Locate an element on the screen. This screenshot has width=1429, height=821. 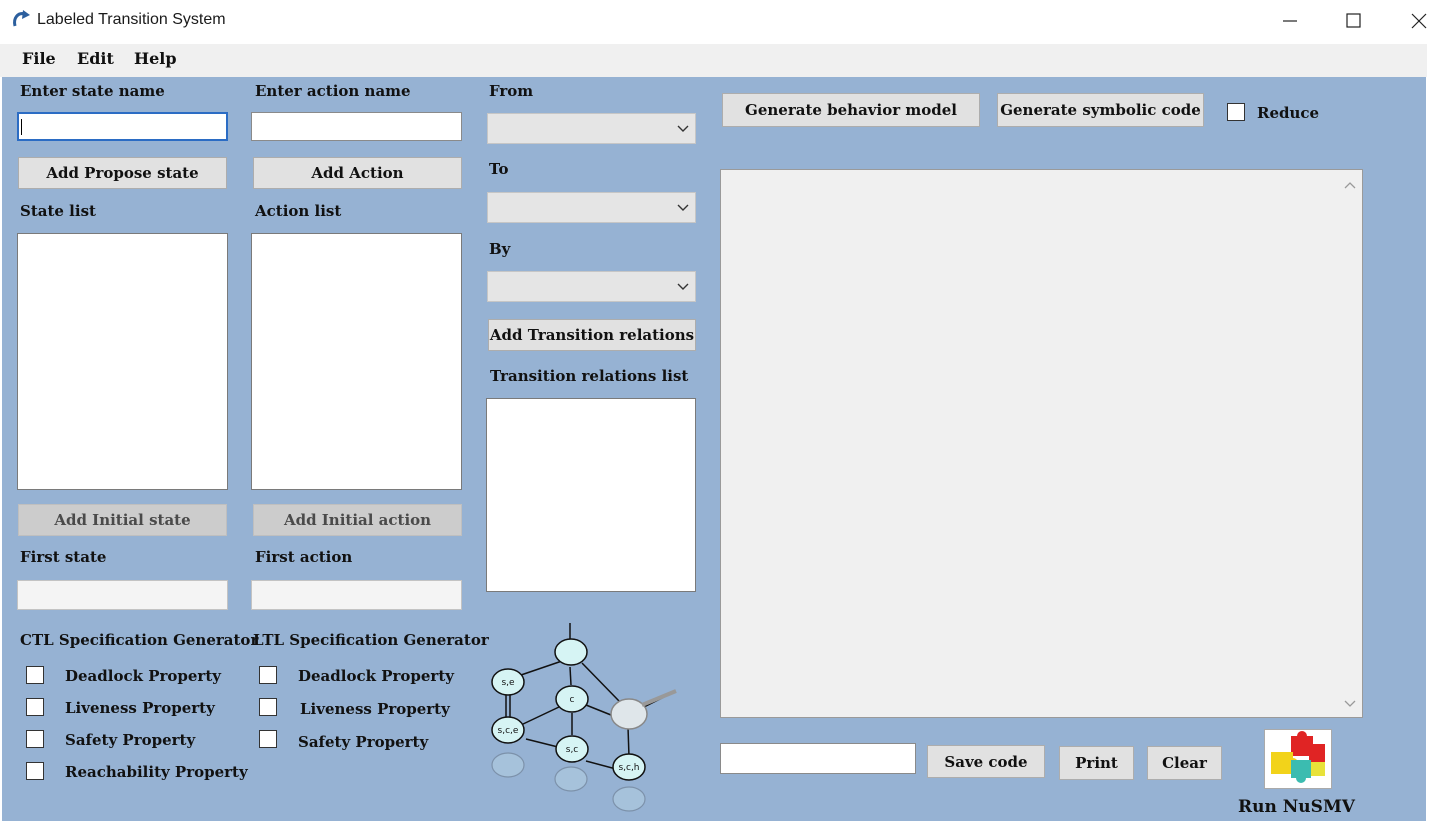
graph-node-label: c is located at coordinates (572, 700).